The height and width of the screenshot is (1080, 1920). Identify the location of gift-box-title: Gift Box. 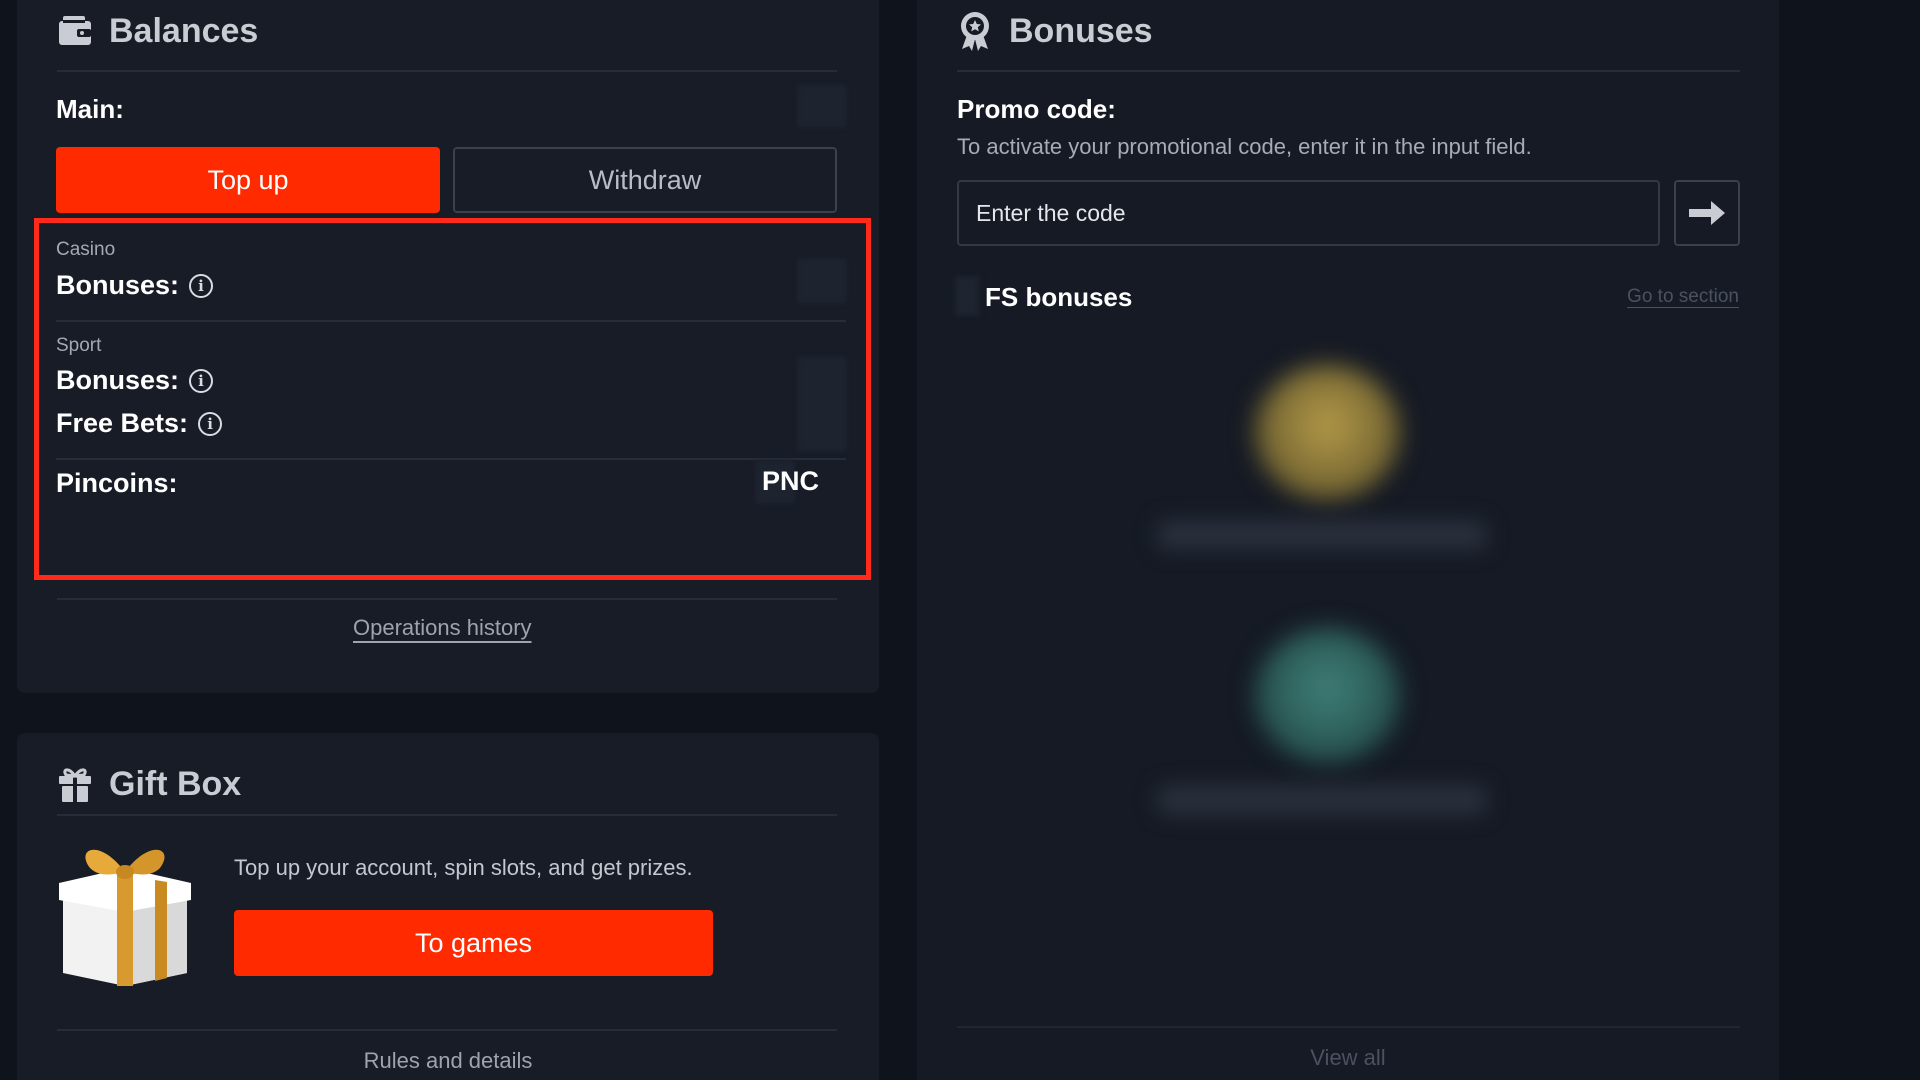
(175, 783).